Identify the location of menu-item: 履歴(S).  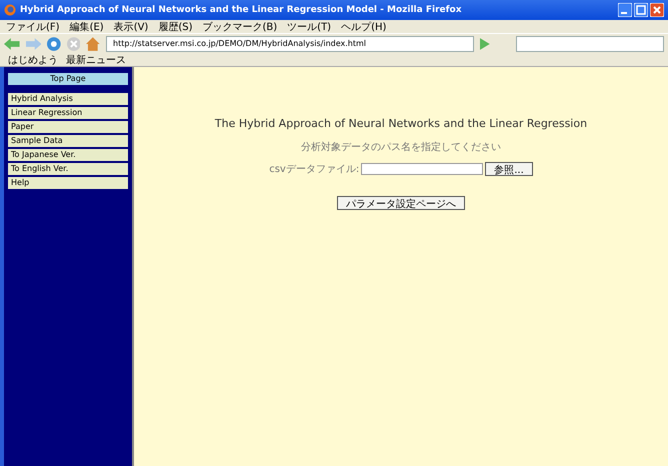
(175, 27).